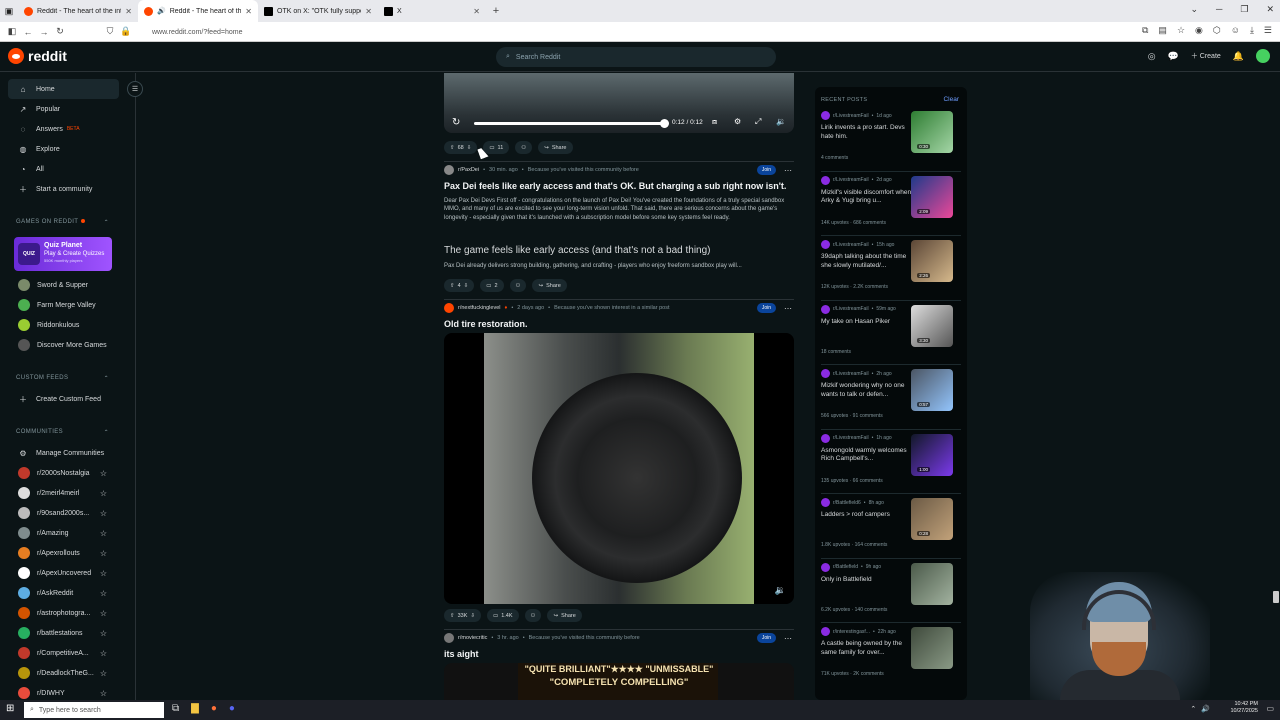  Describe the element at coordinates (619, 103) in the screenshot. I see `video-player: ↻ 0:12 / 0:12 ⧈ ⚙ ⤢ 🔉` at that location.